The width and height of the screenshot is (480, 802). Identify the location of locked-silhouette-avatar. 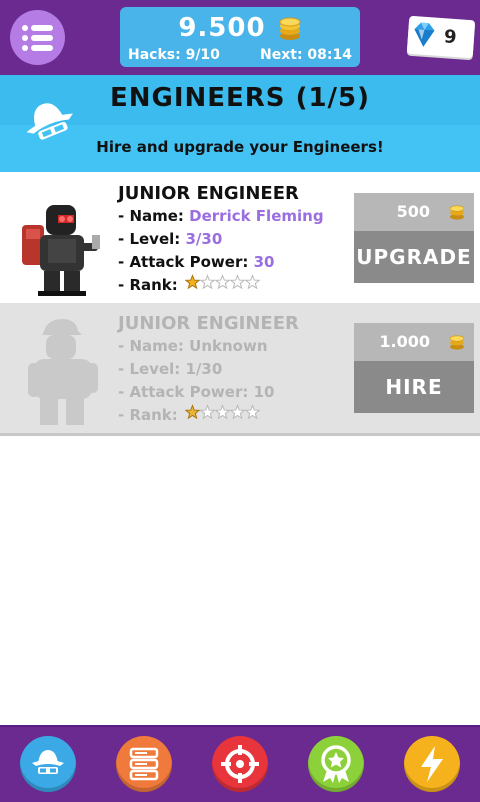
(63, 372).